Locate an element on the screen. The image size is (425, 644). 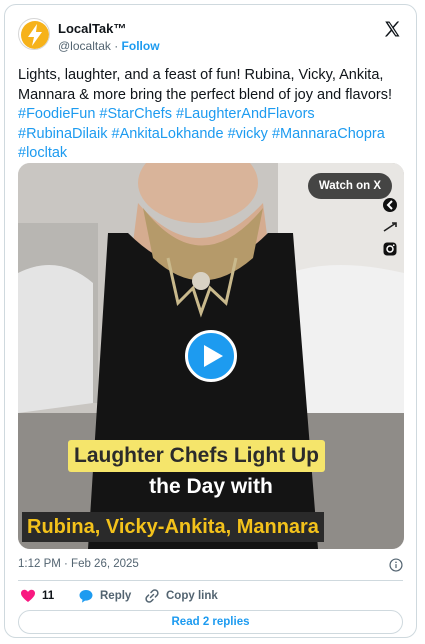
lightning-bolt-icon is located at coordinates (35, 35).